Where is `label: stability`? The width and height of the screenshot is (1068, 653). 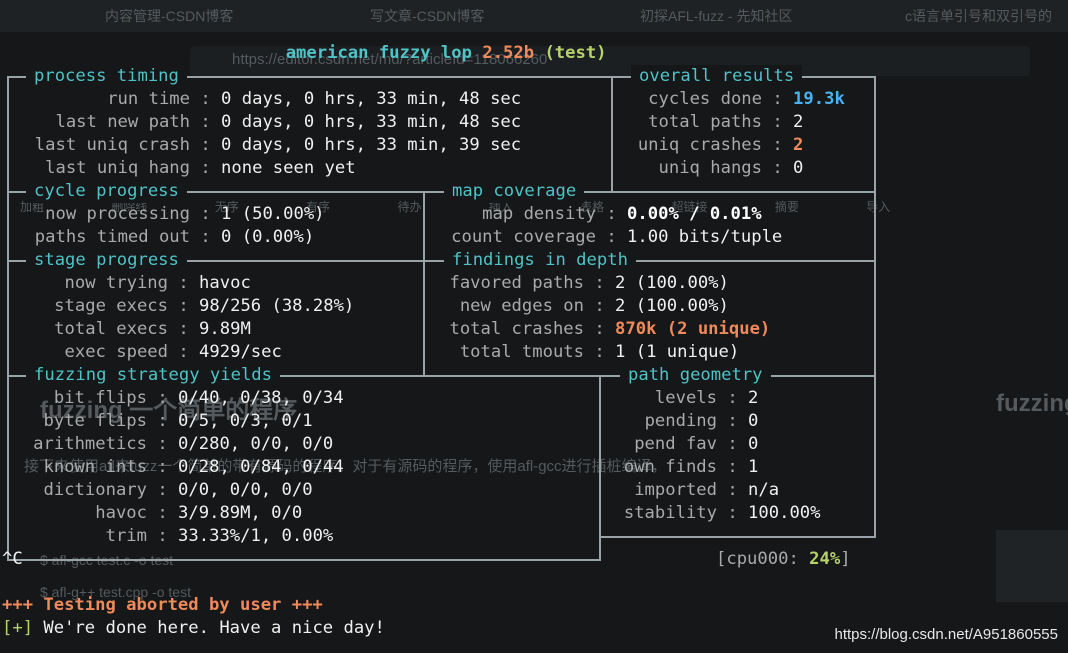 label: stability is located at coordinates (670, 513).